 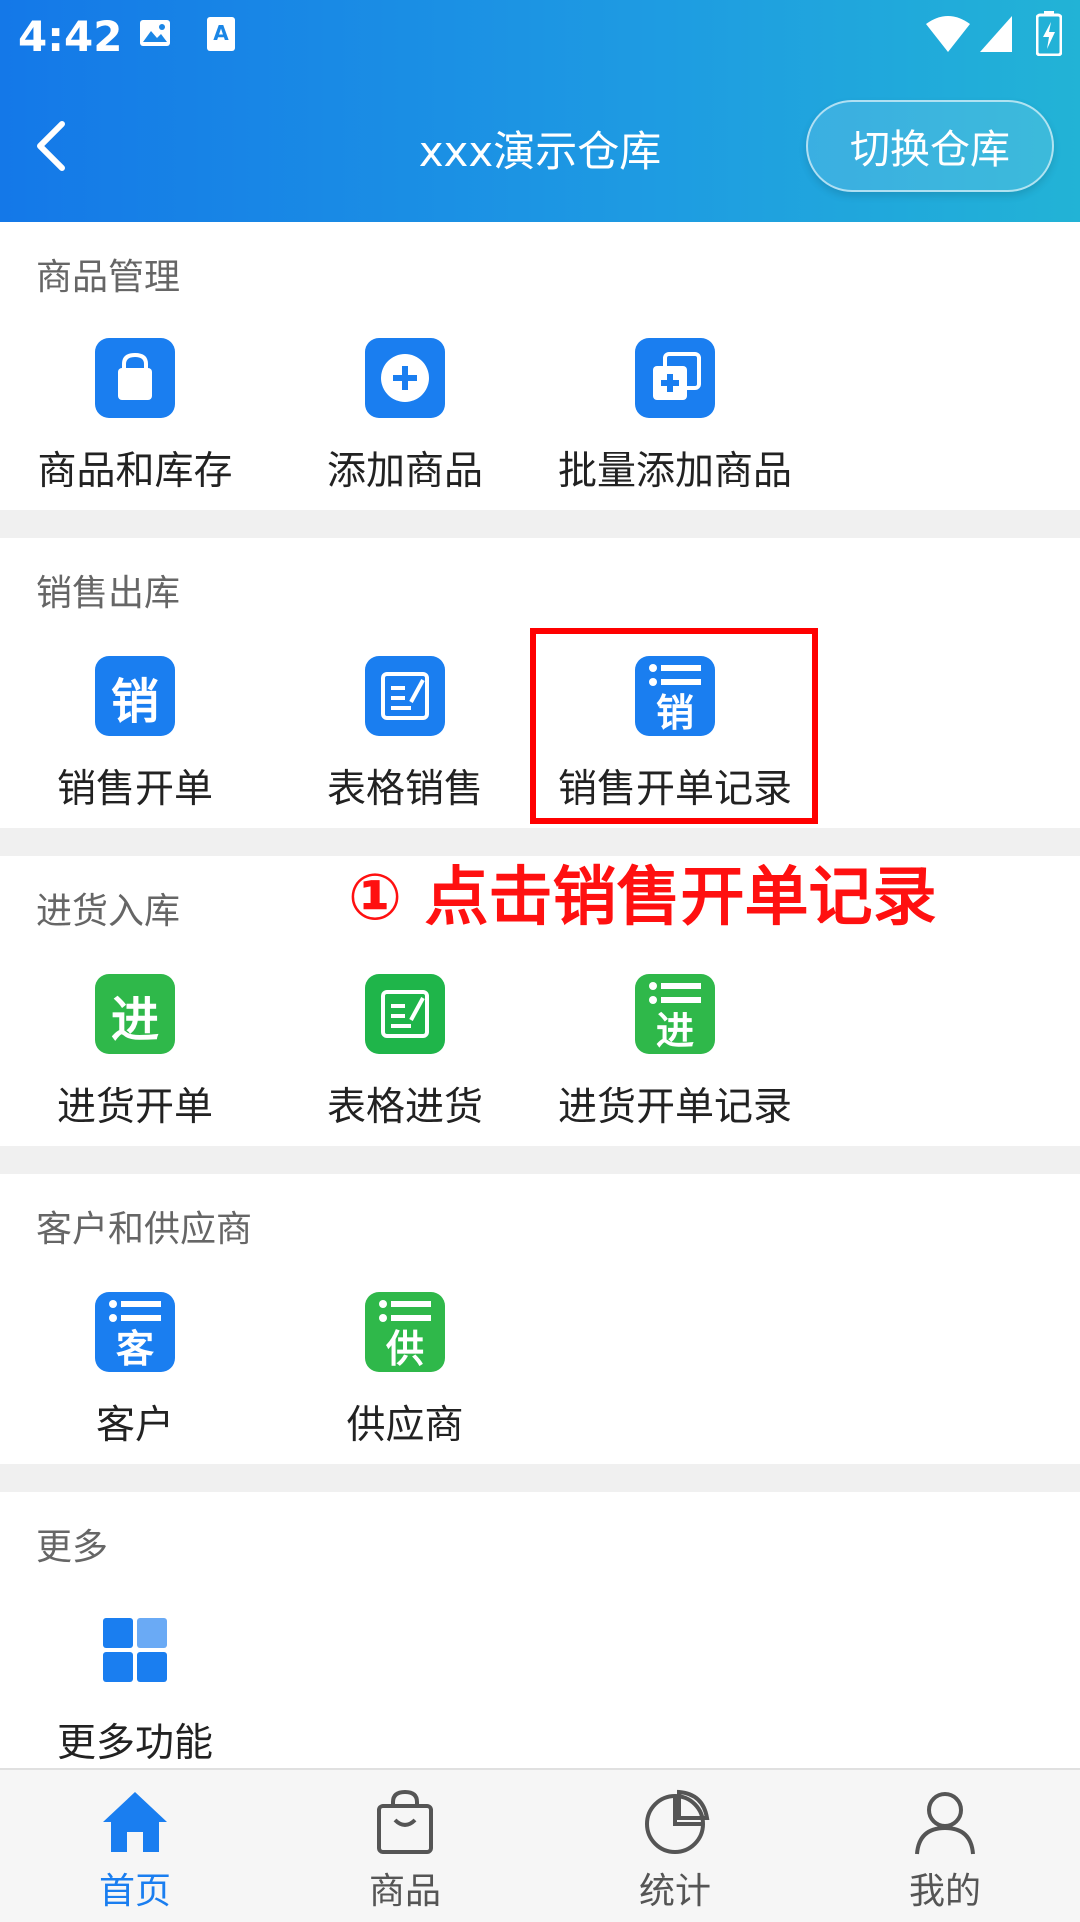 I want to click on translate-notification-icon: A, so click(x=221, y=34).